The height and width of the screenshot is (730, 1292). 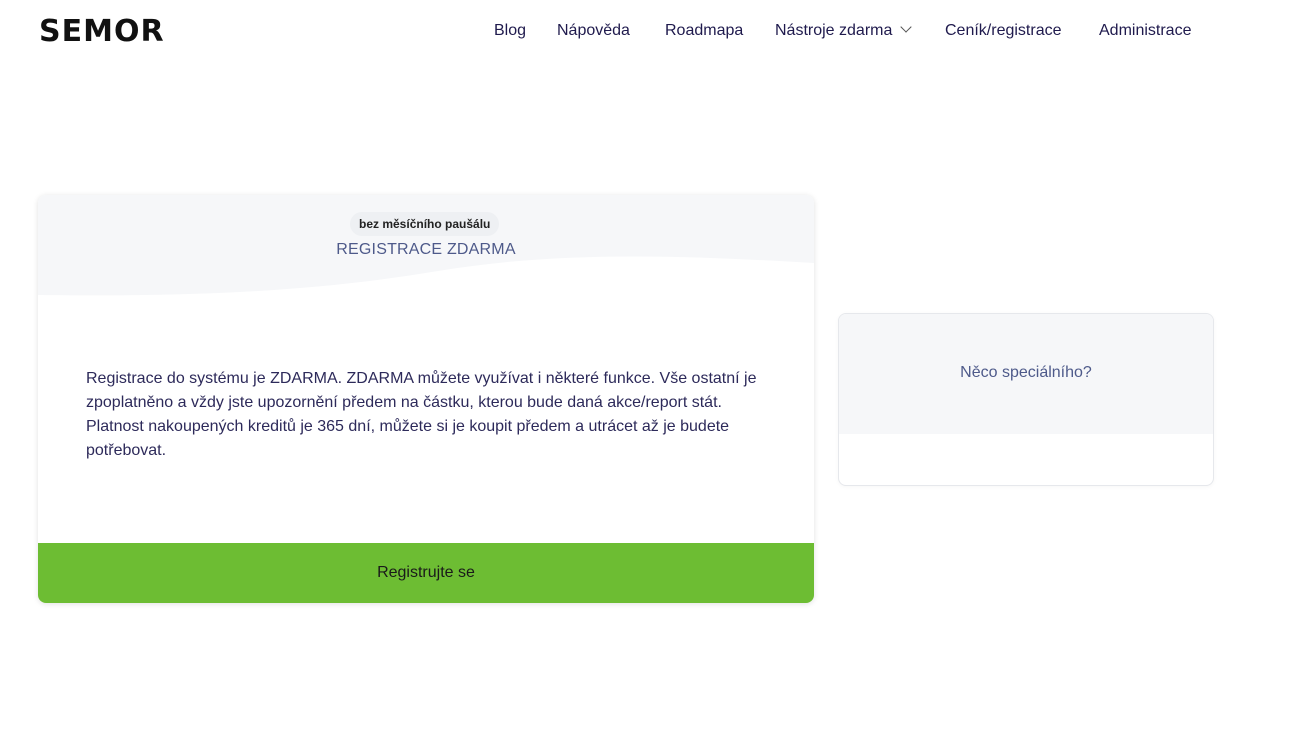 What do you see at coordinates (1003, 31) in the screenshot?
I see `nav-cenik-registrace: Ceník/registrace` at bounding box center [1003, 31].